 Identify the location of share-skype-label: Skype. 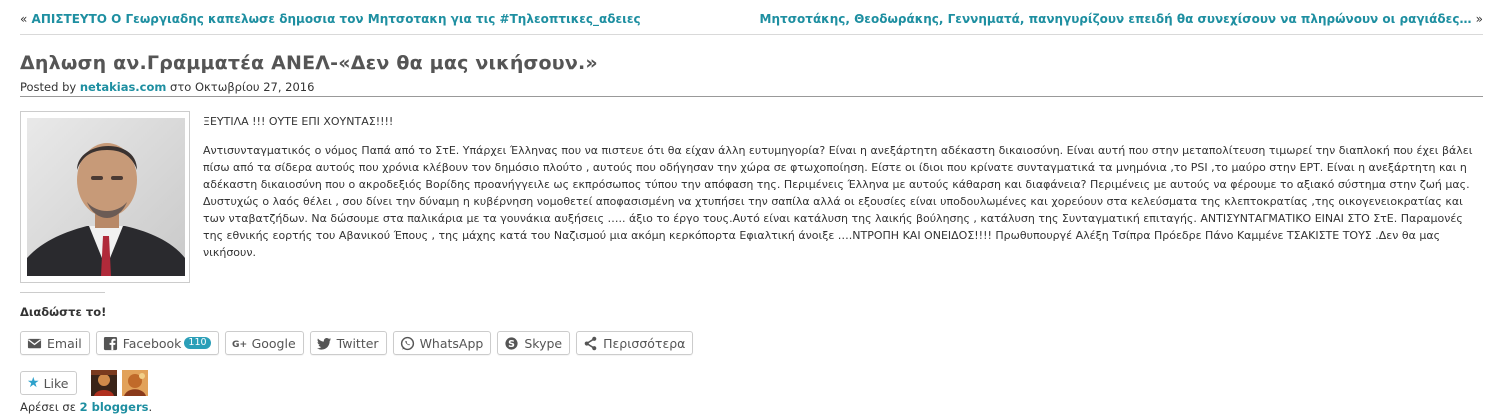
(543, 343).